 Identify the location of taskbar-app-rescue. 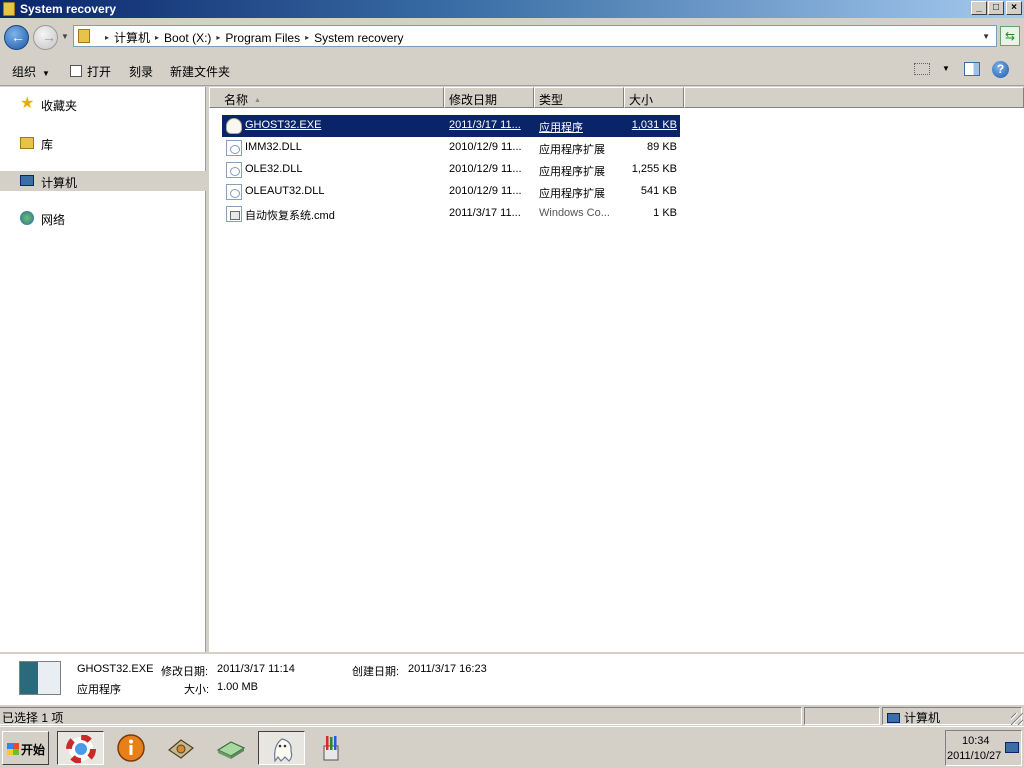
(80, 748).